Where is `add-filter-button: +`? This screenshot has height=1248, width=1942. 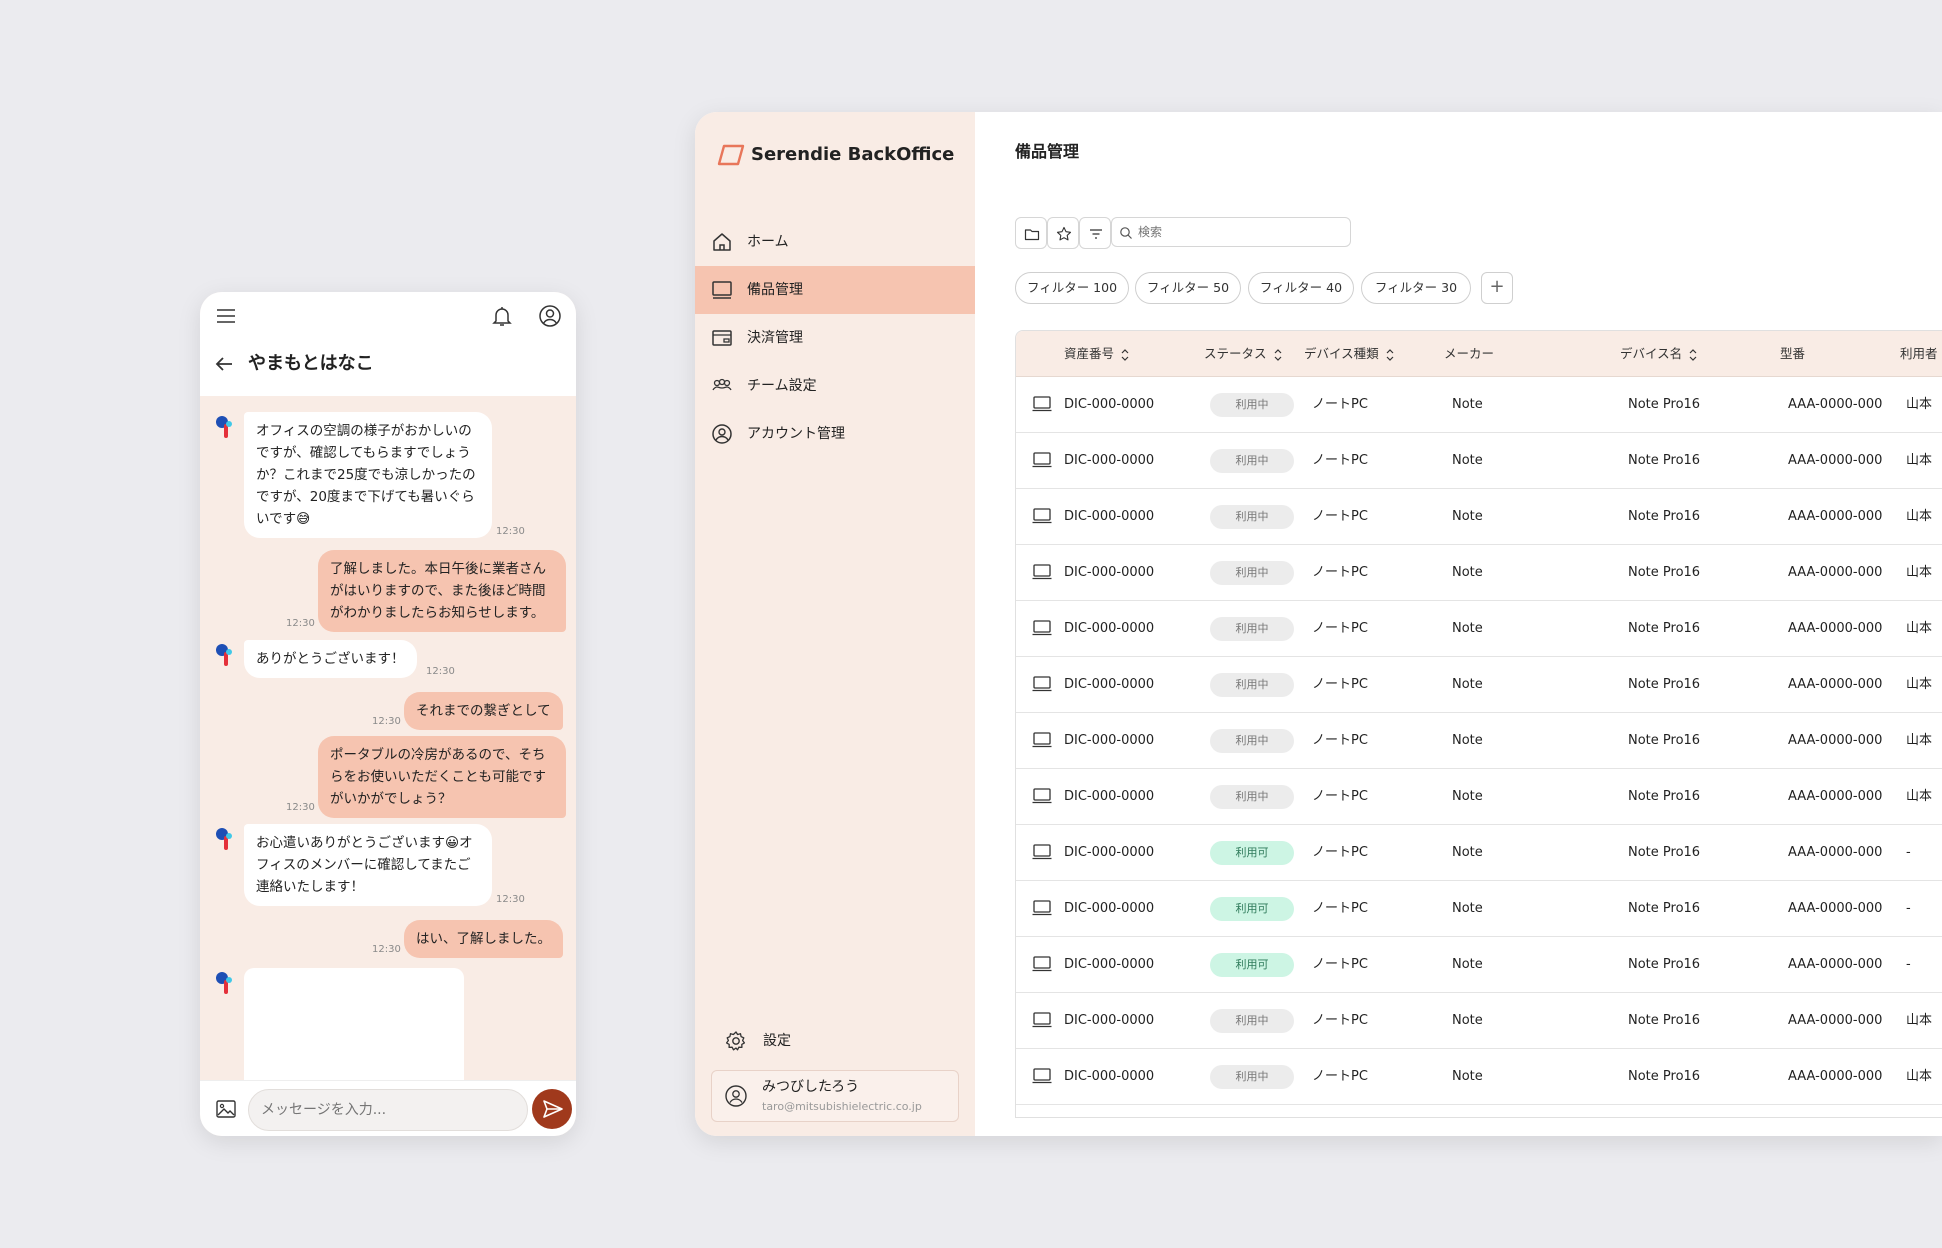
add-filter-button: + is located at coordinates (1497, 288).